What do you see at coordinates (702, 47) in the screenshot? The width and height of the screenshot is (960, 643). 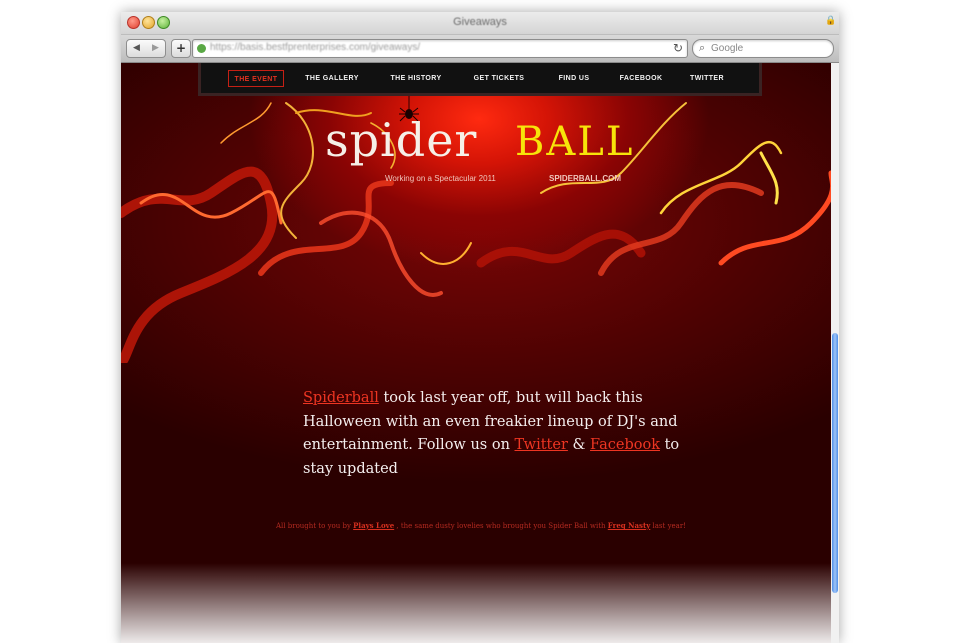 I see `search-icon: ⌕` at bounding box center [702, 47].